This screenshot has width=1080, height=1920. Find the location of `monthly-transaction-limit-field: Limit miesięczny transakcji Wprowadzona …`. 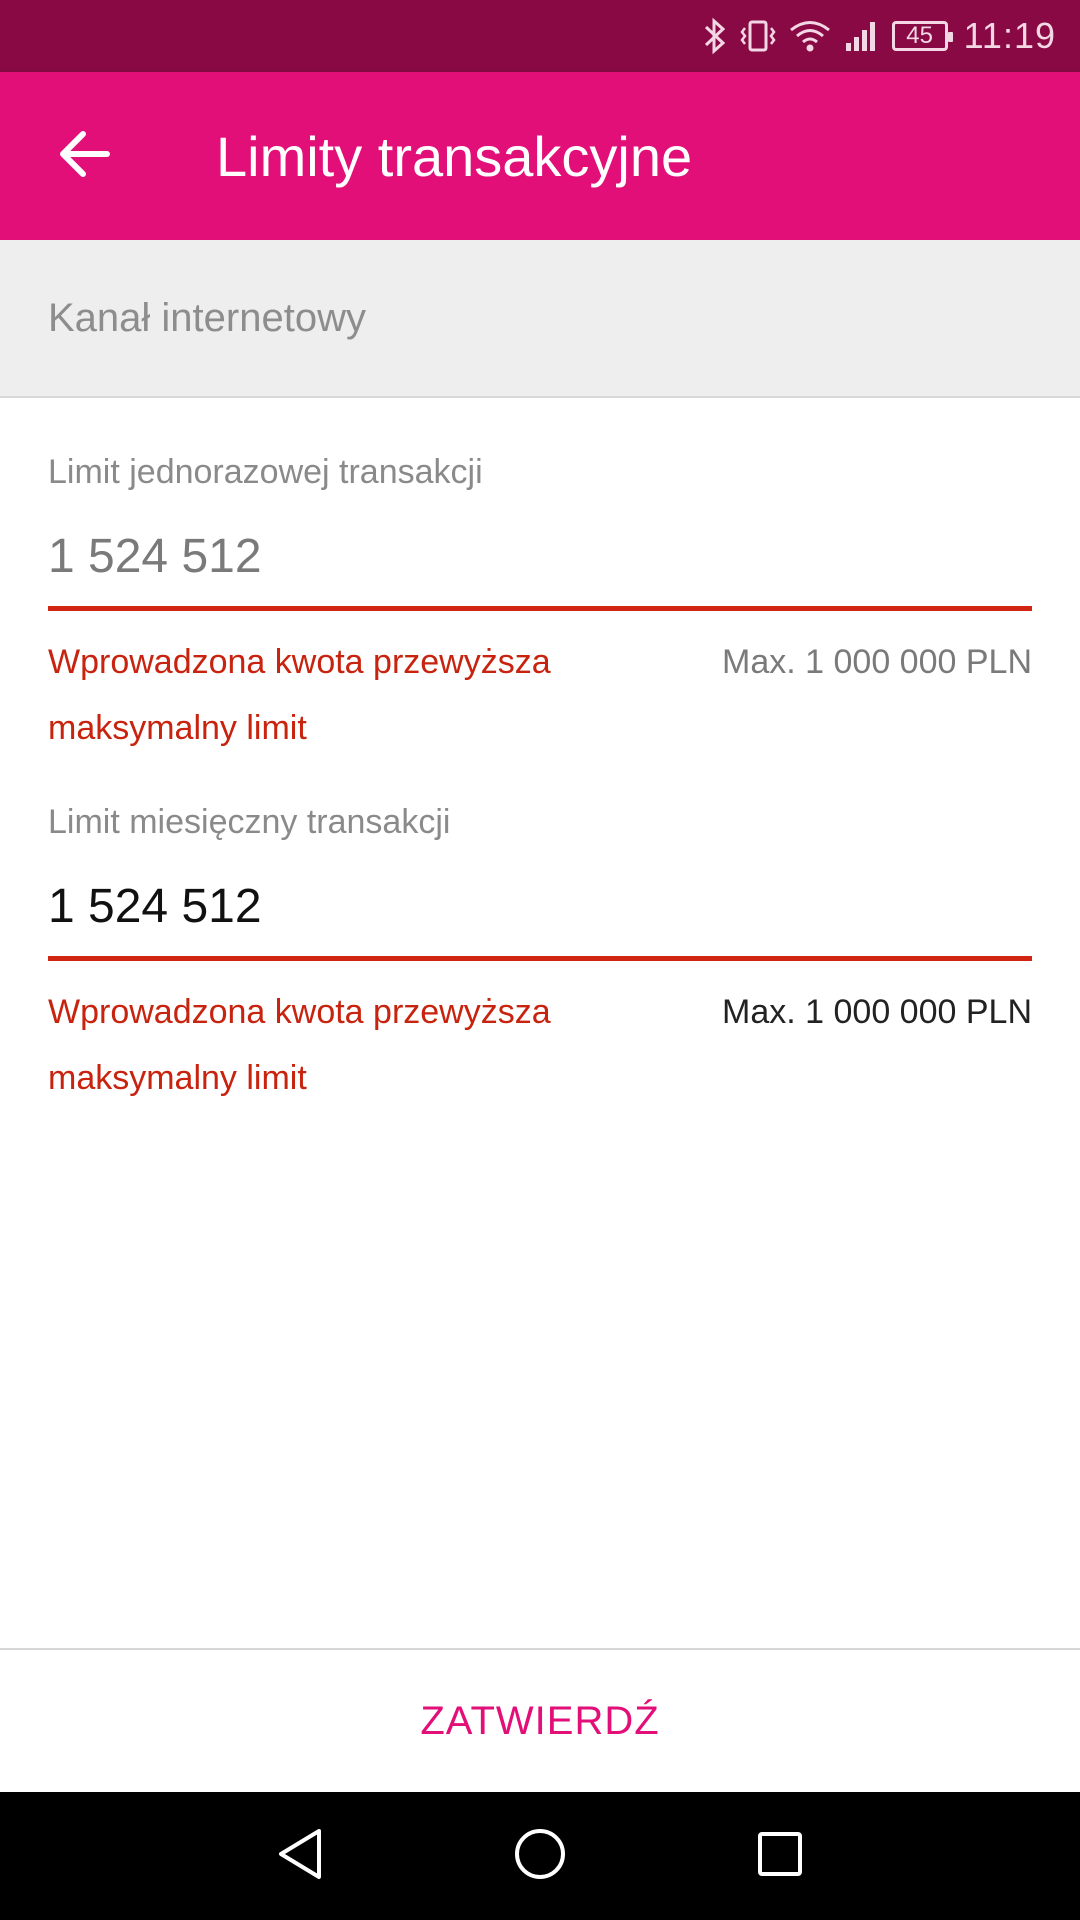

monthly-transaction-limit-field: Limit miesięczny transakcji Wprowadzona … is located at coordinates (540, 956).